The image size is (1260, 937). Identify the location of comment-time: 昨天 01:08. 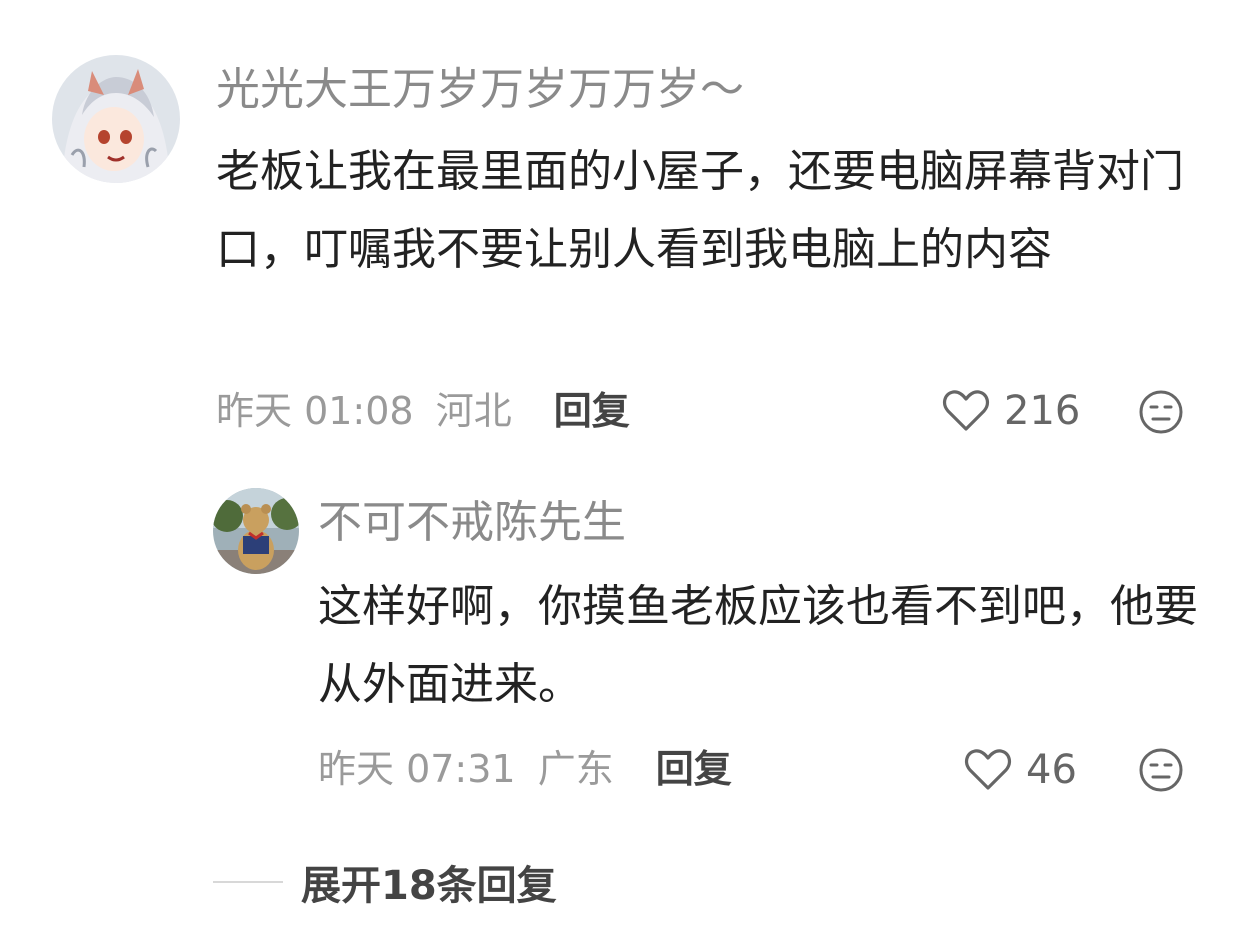
(315, 411).